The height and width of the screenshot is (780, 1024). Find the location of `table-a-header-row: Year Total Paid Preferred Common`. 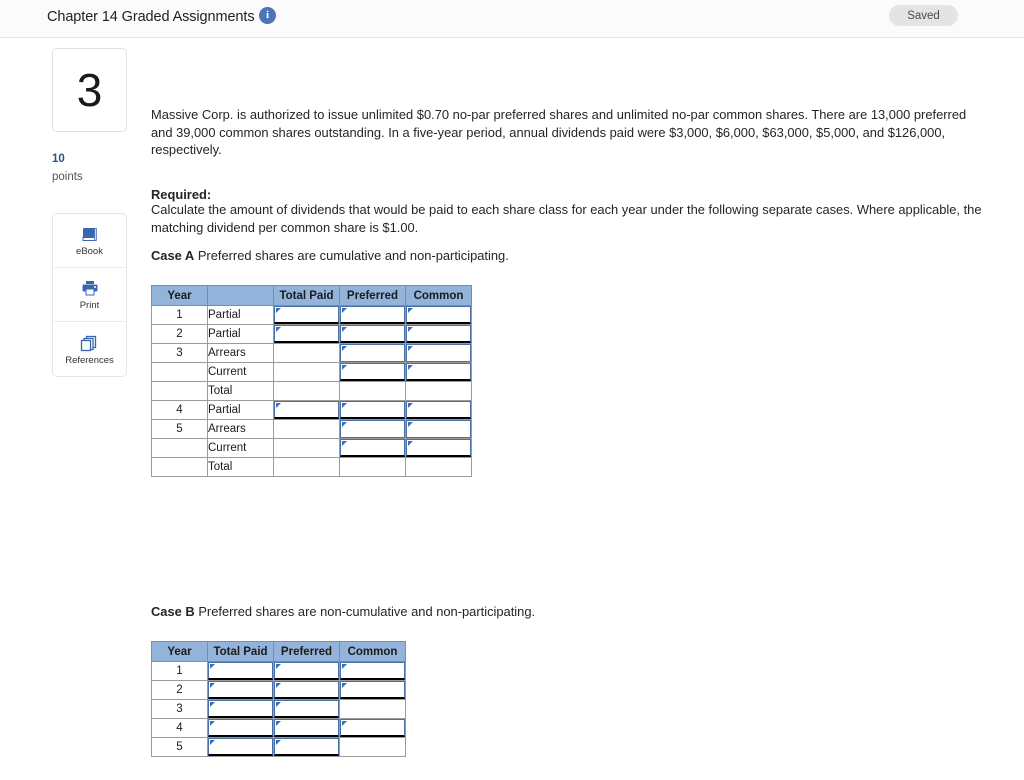

table-a-header-row: Year Total Paid Preferred Common is located at coordinates (311, 295).